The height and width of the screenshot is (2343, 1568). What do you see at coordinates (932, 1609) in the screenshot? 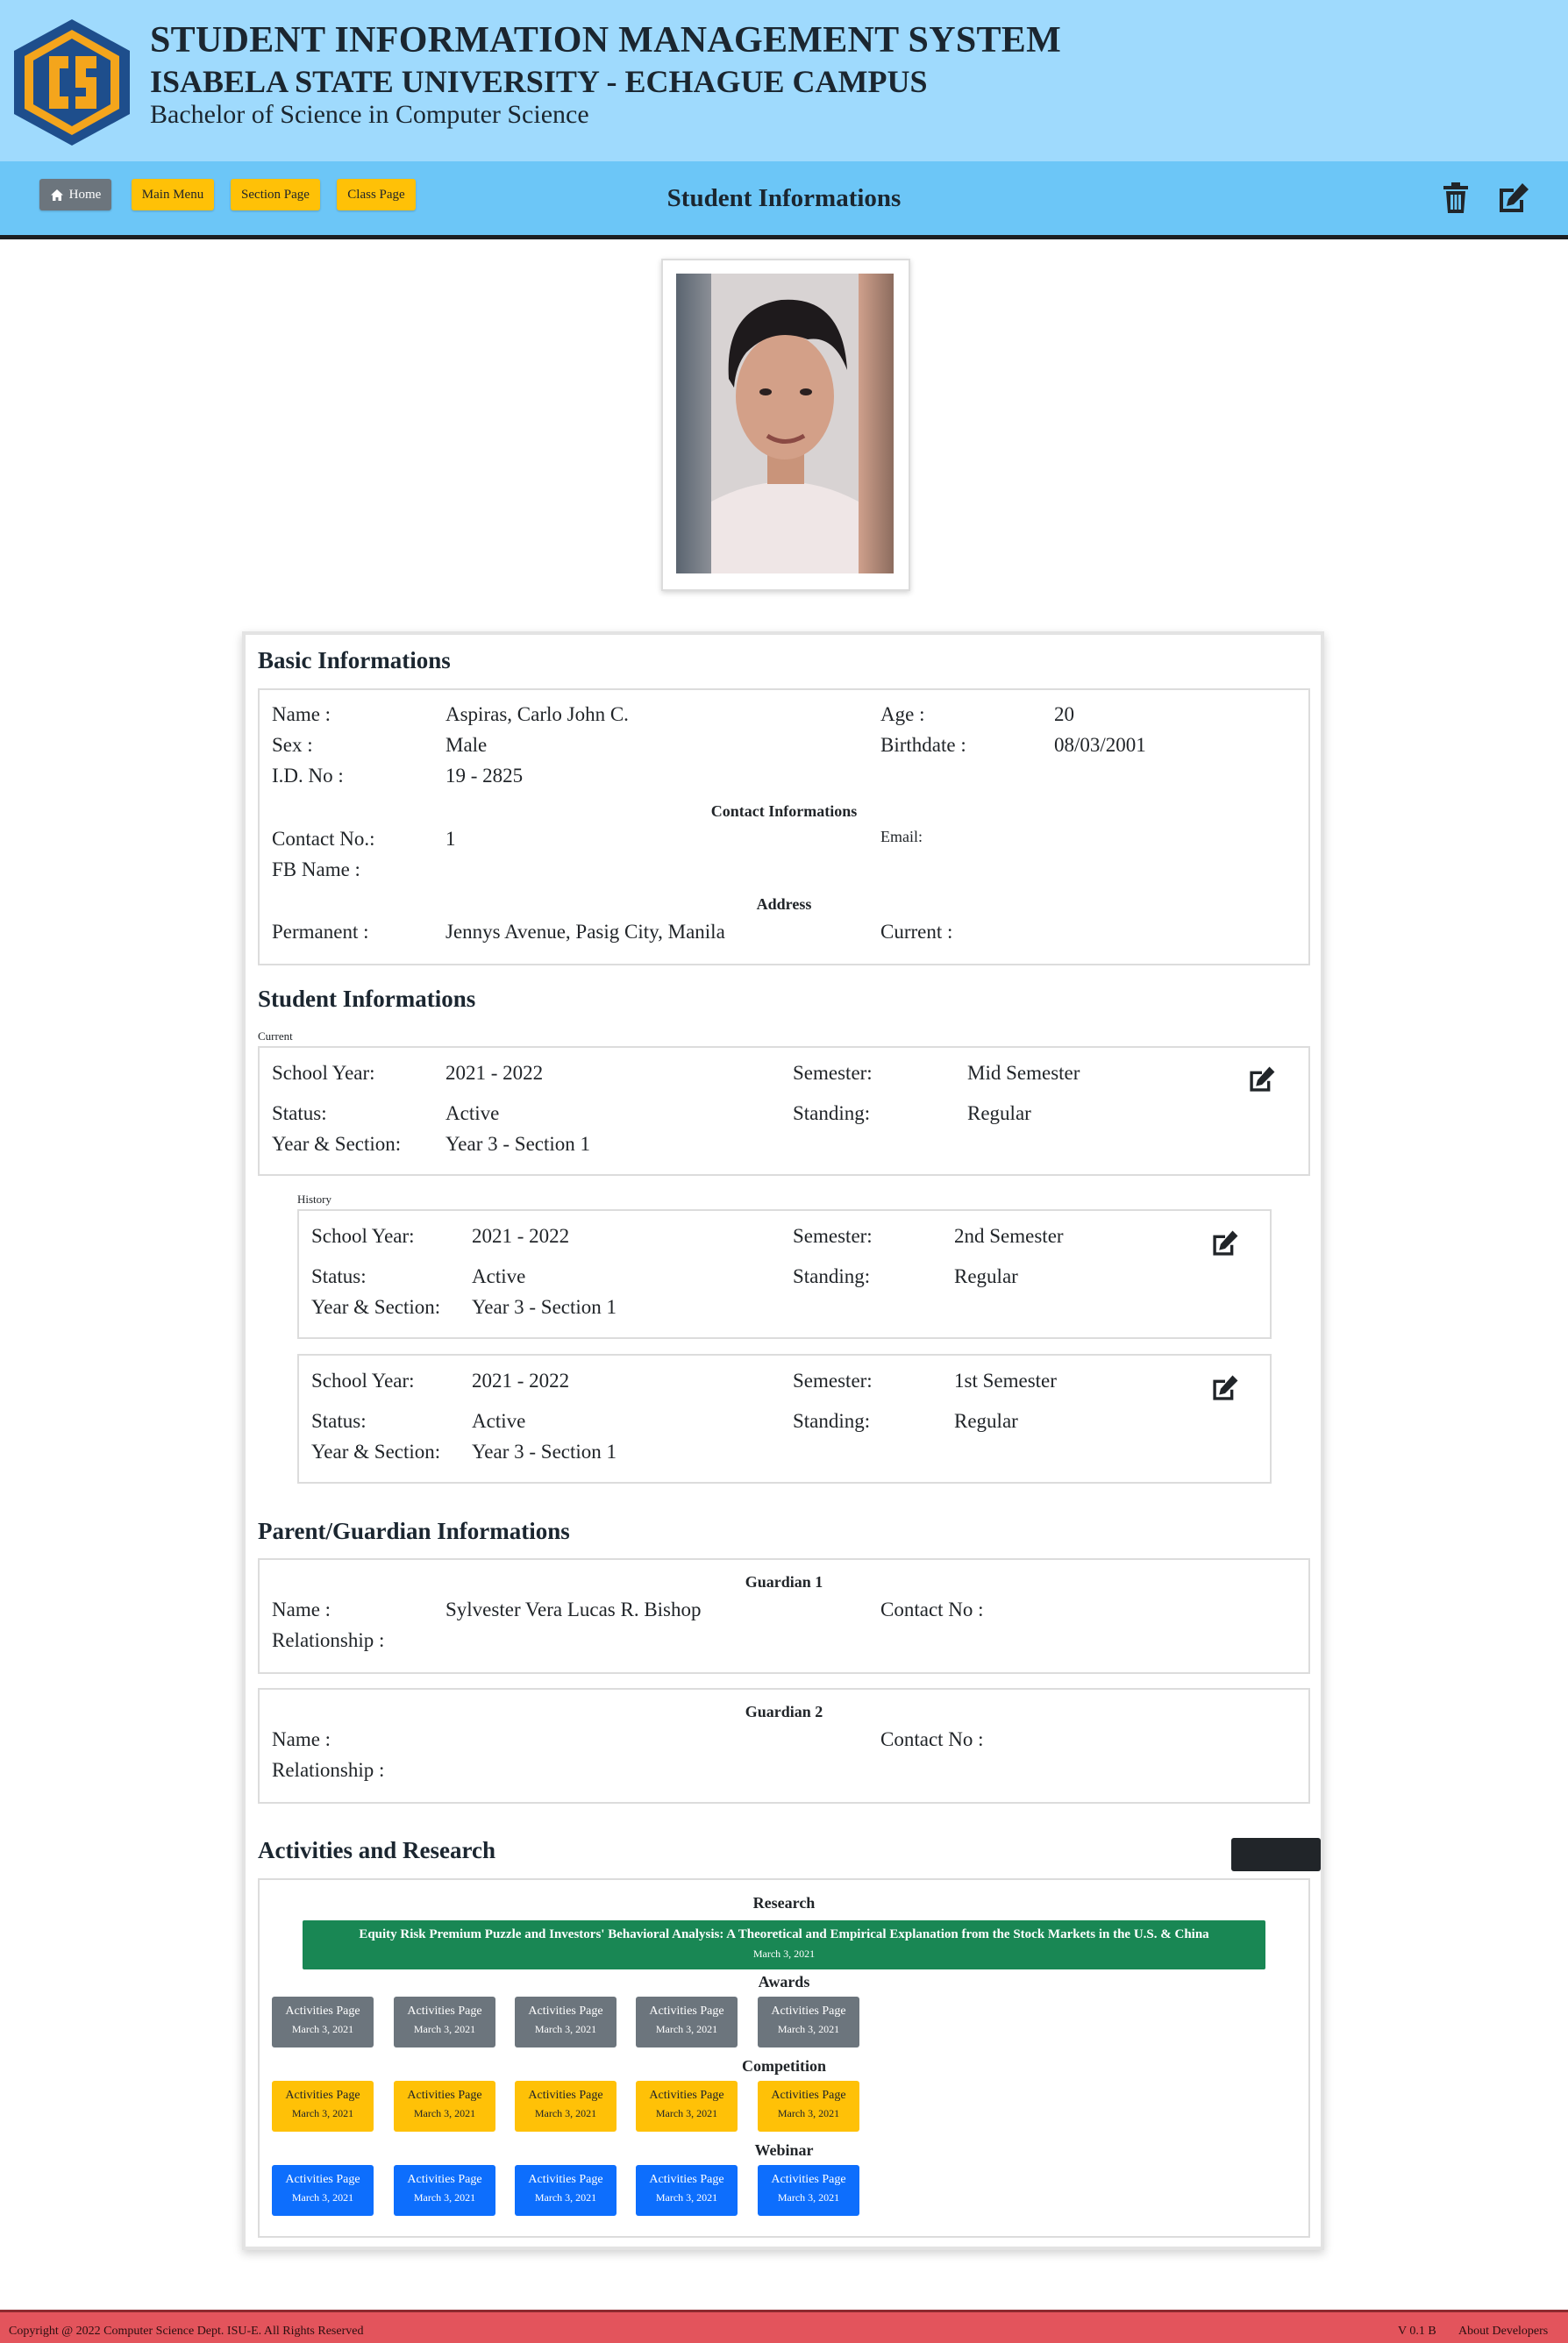
I see `guardian-contact-label: Contact No :` at bounding box center [932, 1609].